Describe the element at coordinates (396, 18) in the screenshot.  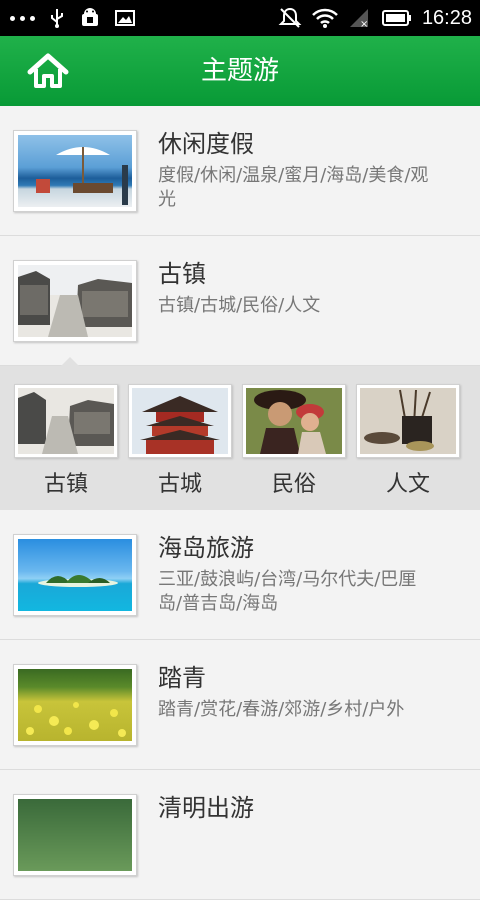
I see `battery-icon` at that location.